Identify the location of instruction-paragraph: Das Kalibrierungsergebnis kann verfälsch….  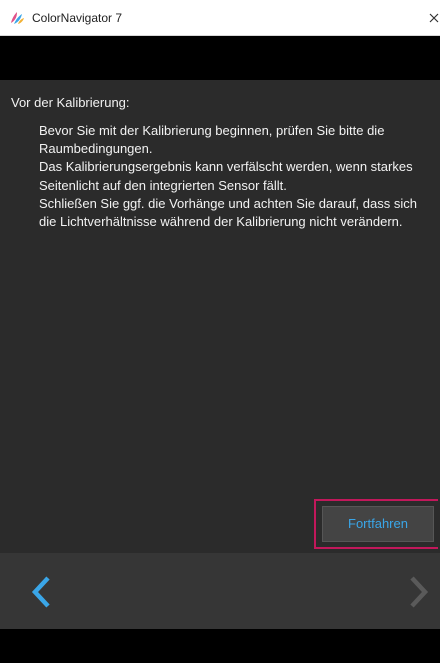
(226, 176).